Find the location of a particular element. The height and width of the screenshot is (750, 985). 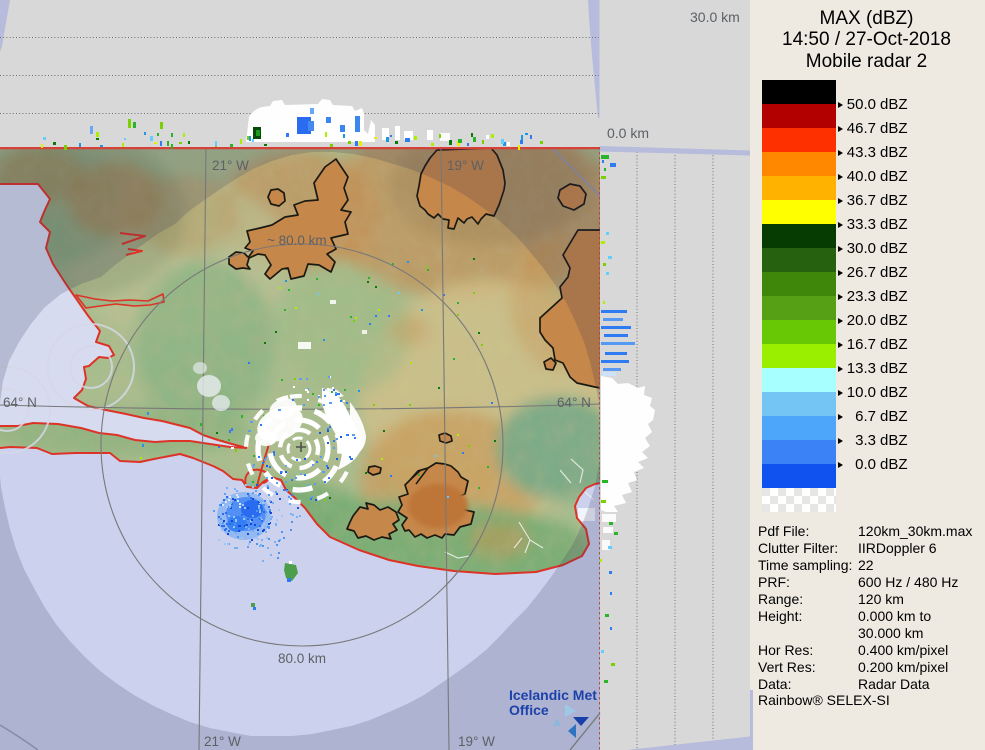

svg-text: 80.0 km is located at coordinates (302, 658).